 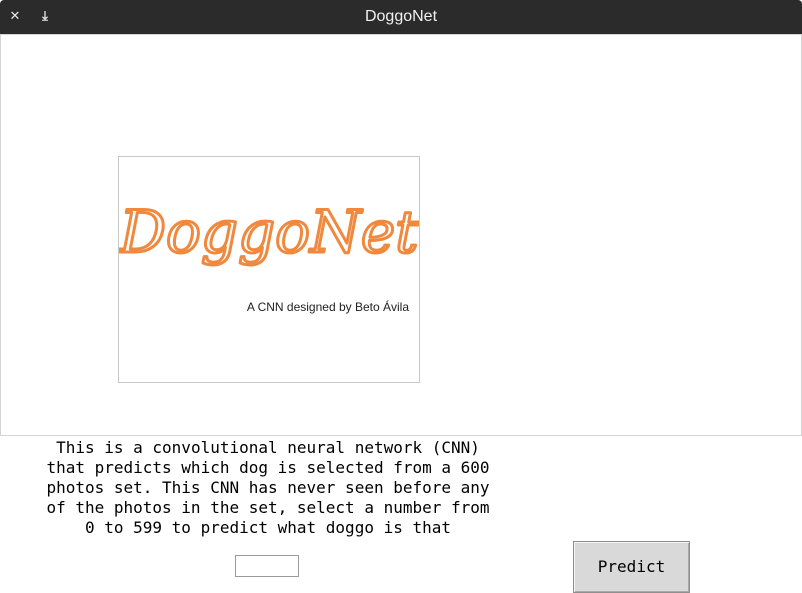 I want to click on doggonet-logo-image: DoggoNet A CNN designed by Beto Ávila, so click(x=269, y=269).